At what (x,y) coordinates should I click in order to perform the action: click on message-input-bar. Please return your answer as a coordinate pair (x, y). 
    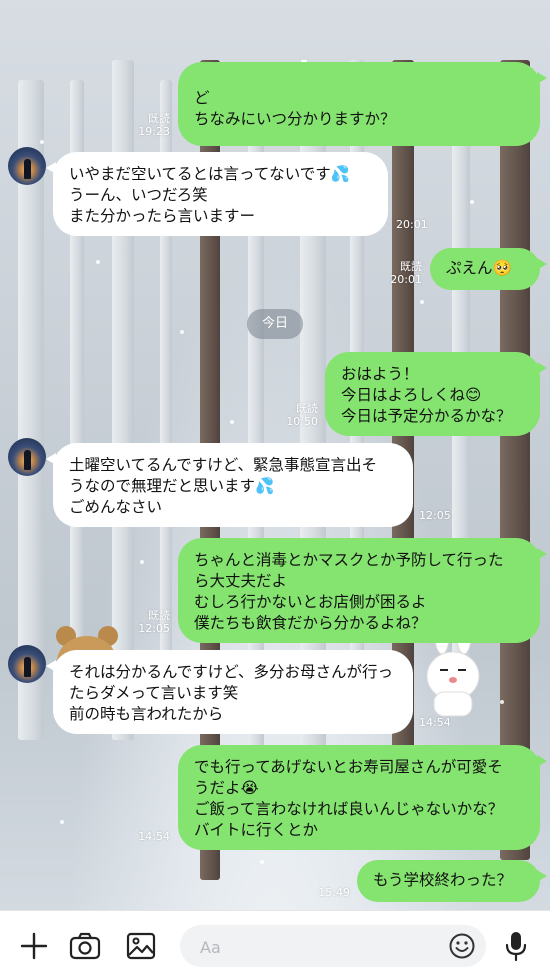
    Looking at the image, I should click on (275, 944).